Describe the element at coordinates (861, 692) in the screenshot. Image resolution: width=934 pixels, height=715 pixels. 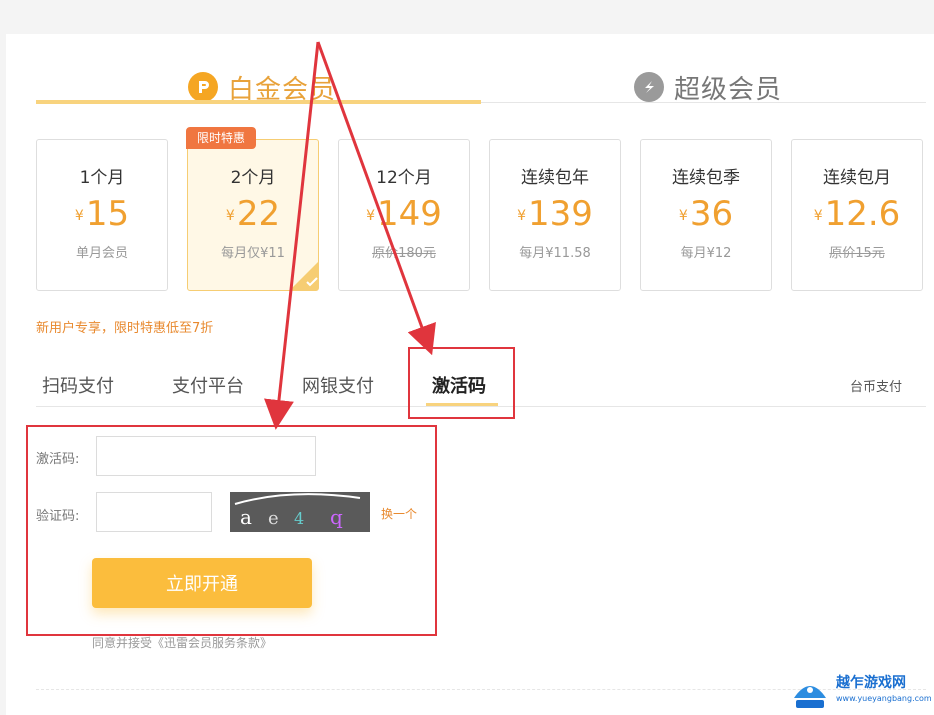
I see `site-watermark: 越乍游戏网 www.yueyangbang.com` at that location.